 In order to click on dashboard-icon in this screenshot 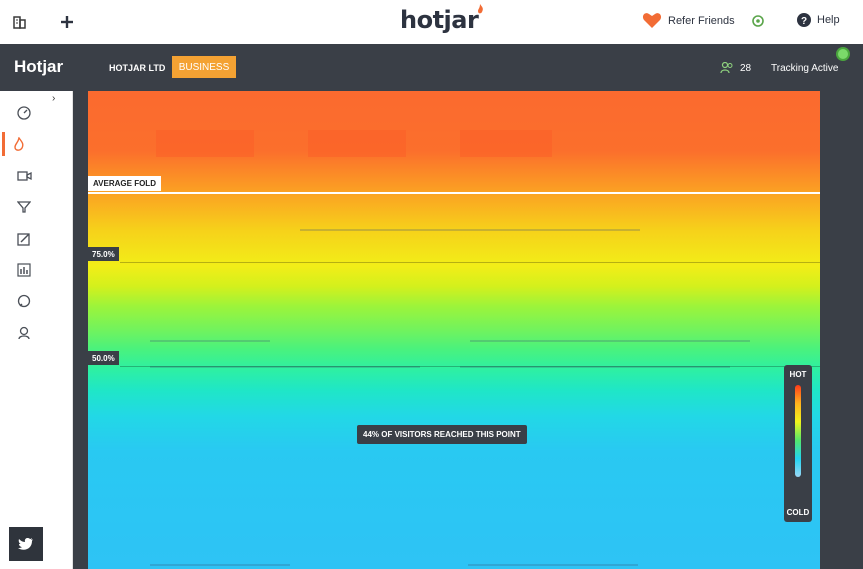, I will do `click(24, 113)`.